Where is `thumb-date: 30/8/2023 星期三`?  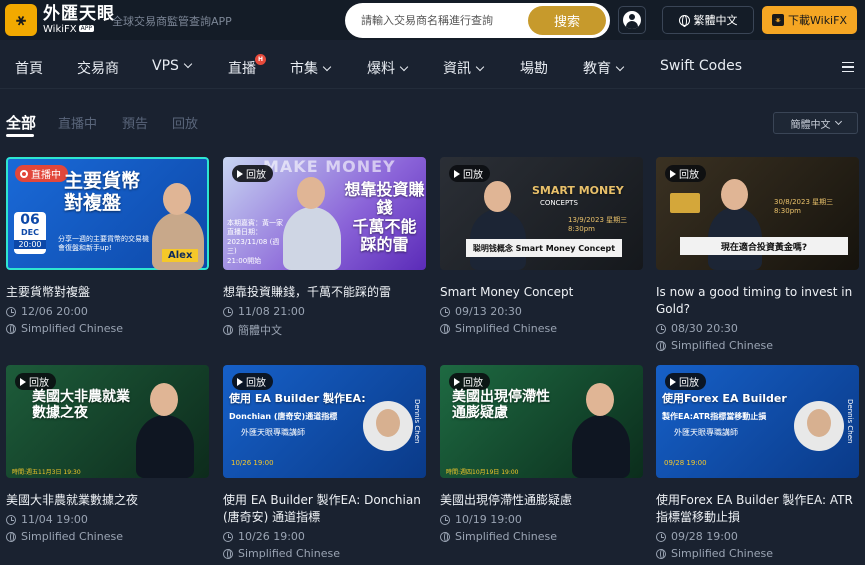 thumb-date: 30/8/2023 星期三 is located at coordinates (804, 202).